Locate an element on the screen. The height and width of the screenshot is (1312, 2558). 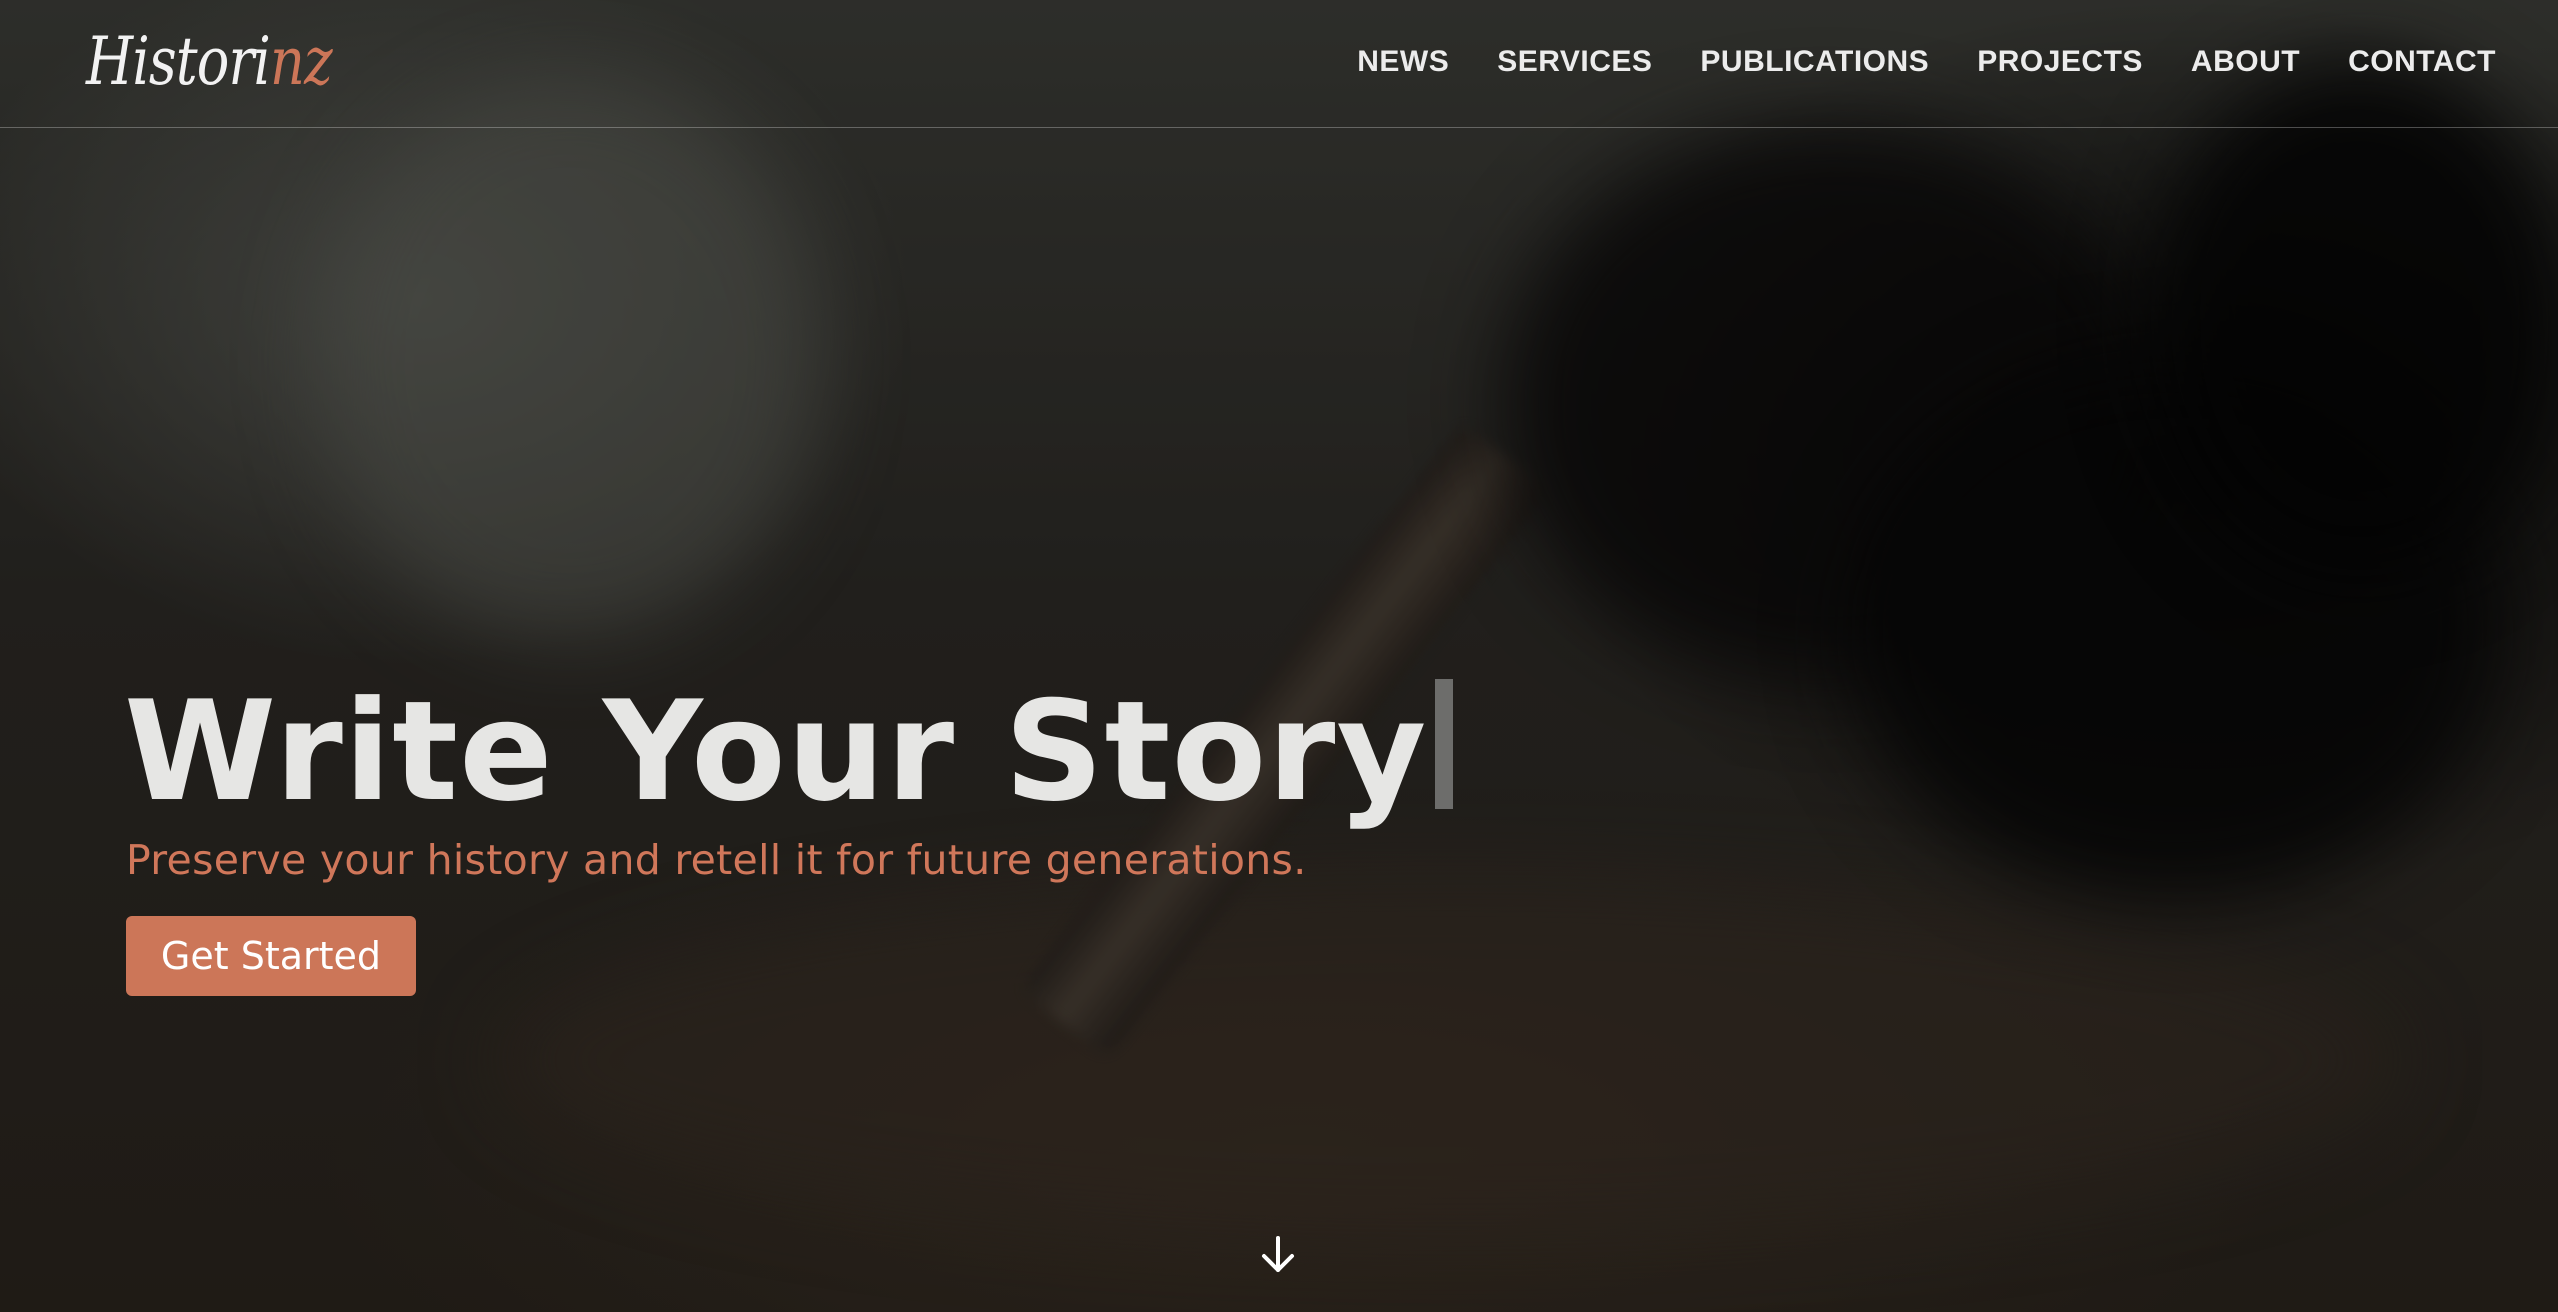
hero-headline: Write Your Story is located at coordinates (789, 751).